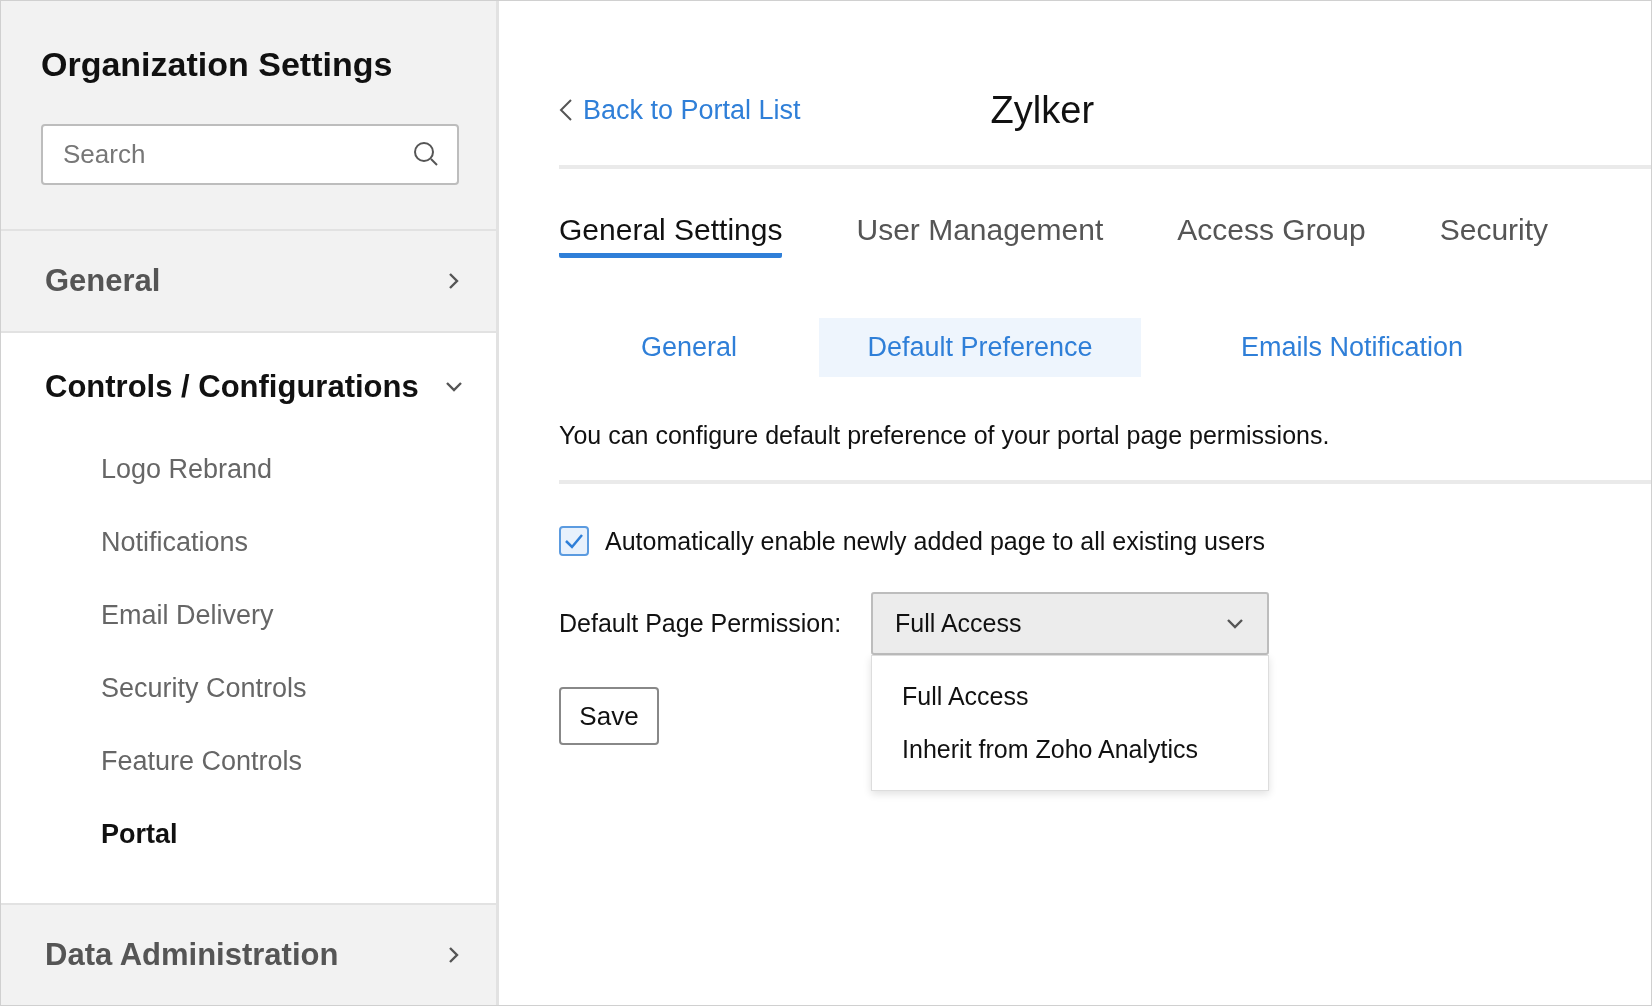 Image resolution: width=1652 pixels, height=1006 pixels. What do you see at coordinates (232, 387) in the screenshot?
I see `section-label: Controls / Configurations` at bounding box center [232, 387].